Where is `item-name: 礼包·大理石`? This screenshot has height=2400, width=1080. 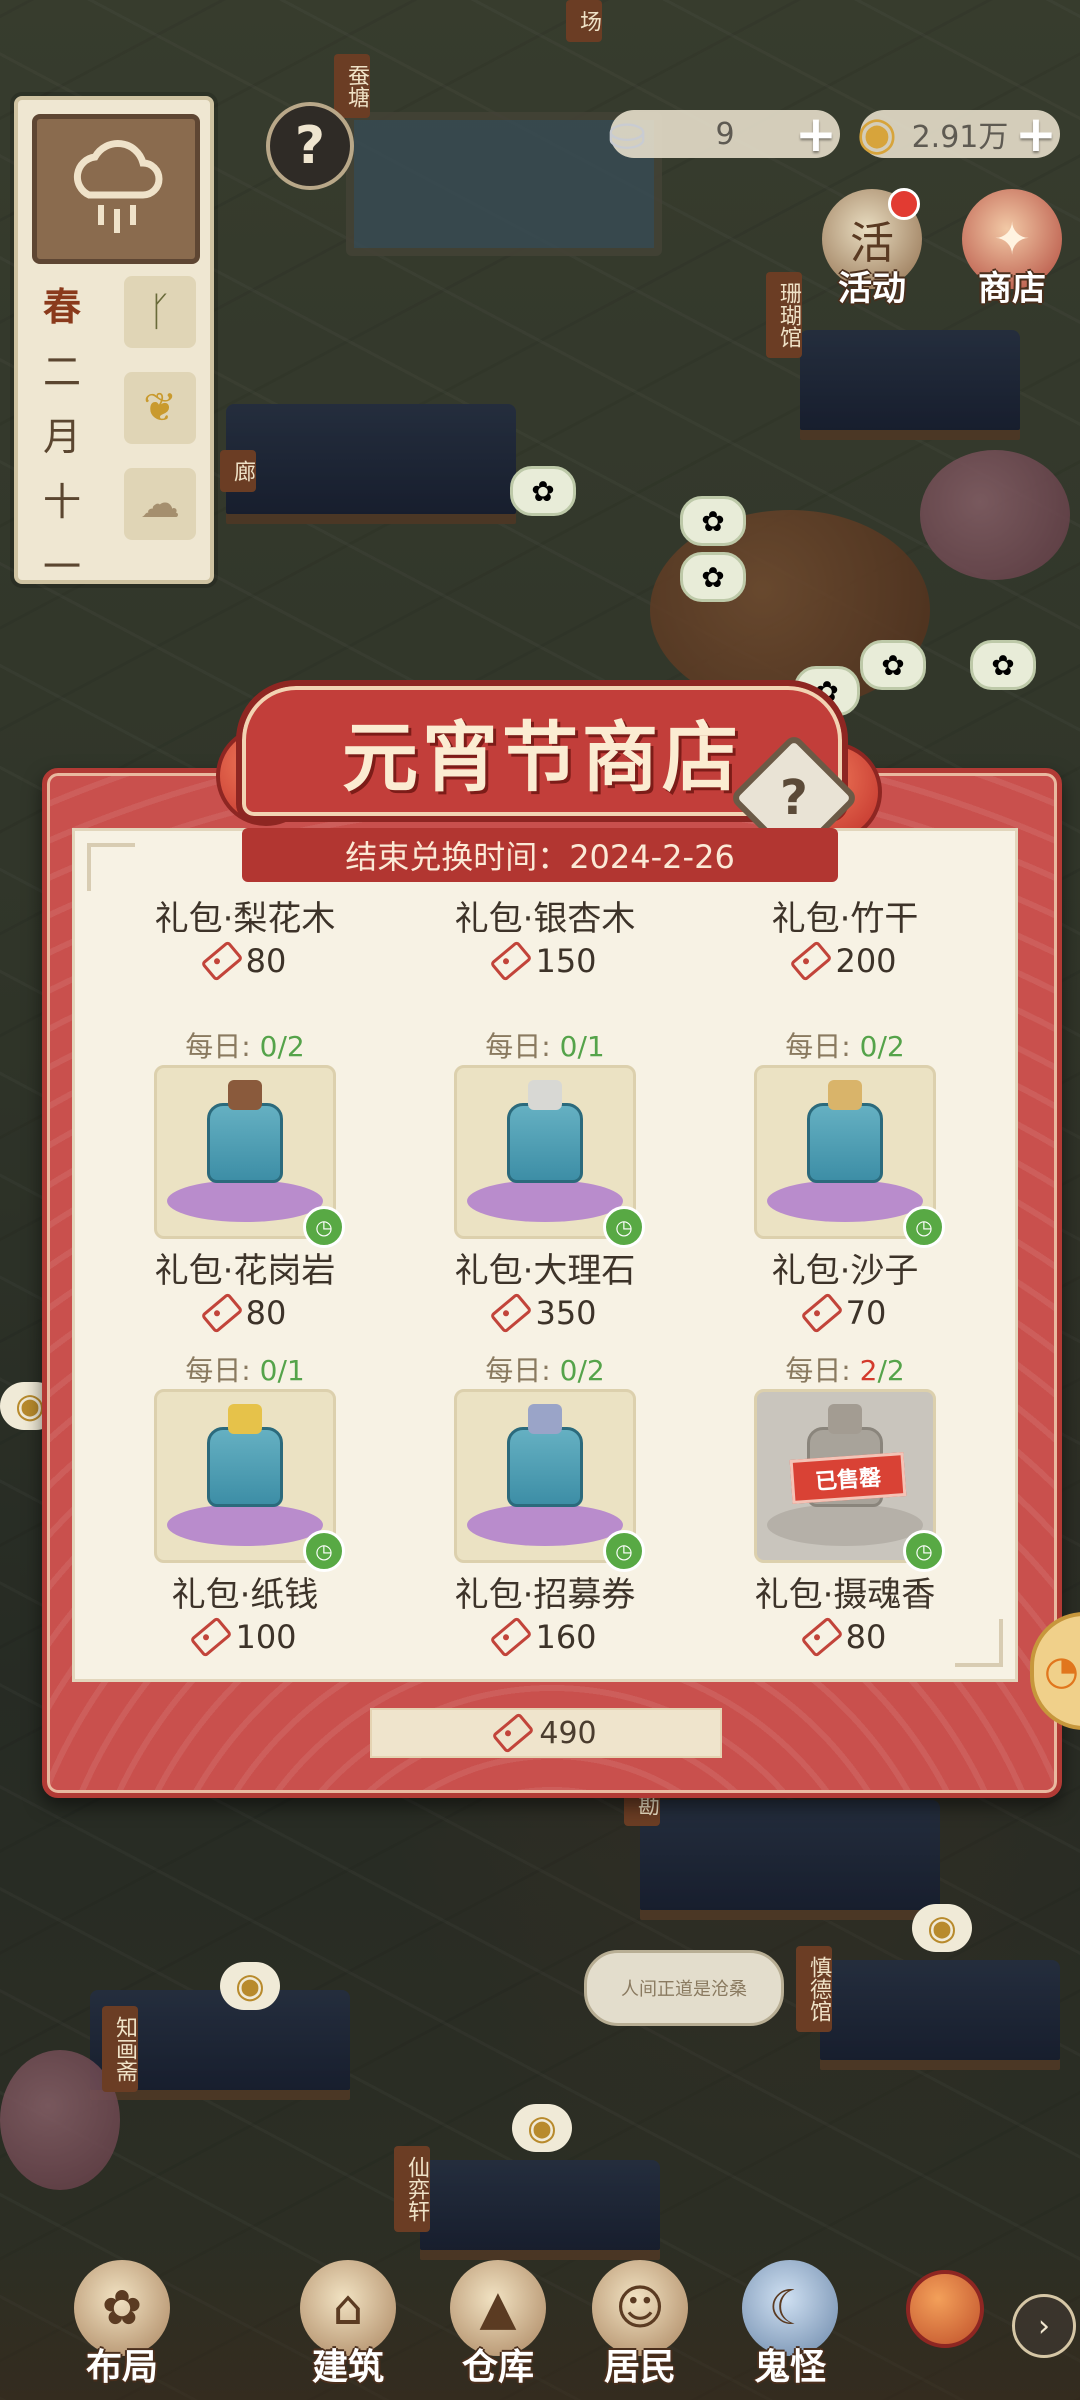 item-name: 礼包·大理石 is located at coordinates (545, 1271).